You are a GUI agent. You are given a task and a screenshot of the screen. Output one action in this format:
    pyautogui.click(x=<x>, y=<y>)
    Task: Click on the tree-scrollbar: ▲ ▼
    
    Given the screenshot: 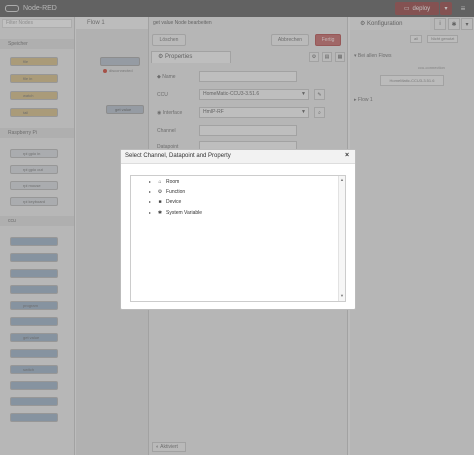 What is the action you would take?
    pyautogui.click(x=341, y=238)
    